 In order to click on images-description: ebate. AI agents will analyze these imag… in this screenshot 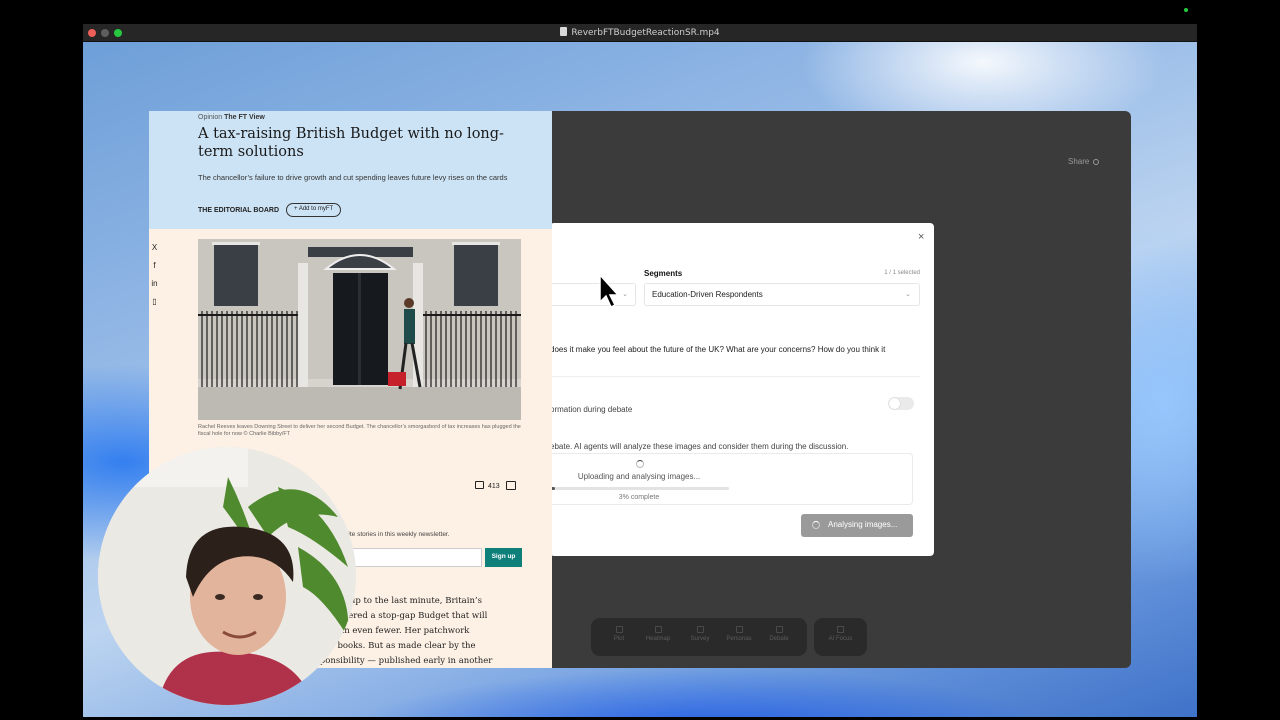, I will do `click(699, 446)`.